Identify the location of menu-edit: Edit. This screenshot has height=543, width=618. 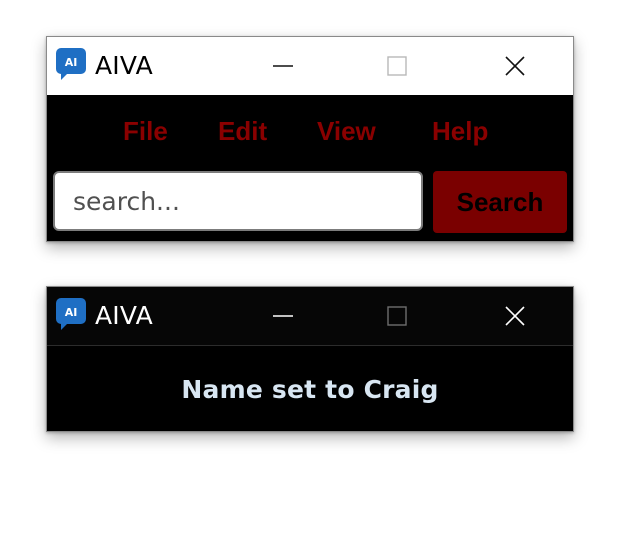
(242, 131).